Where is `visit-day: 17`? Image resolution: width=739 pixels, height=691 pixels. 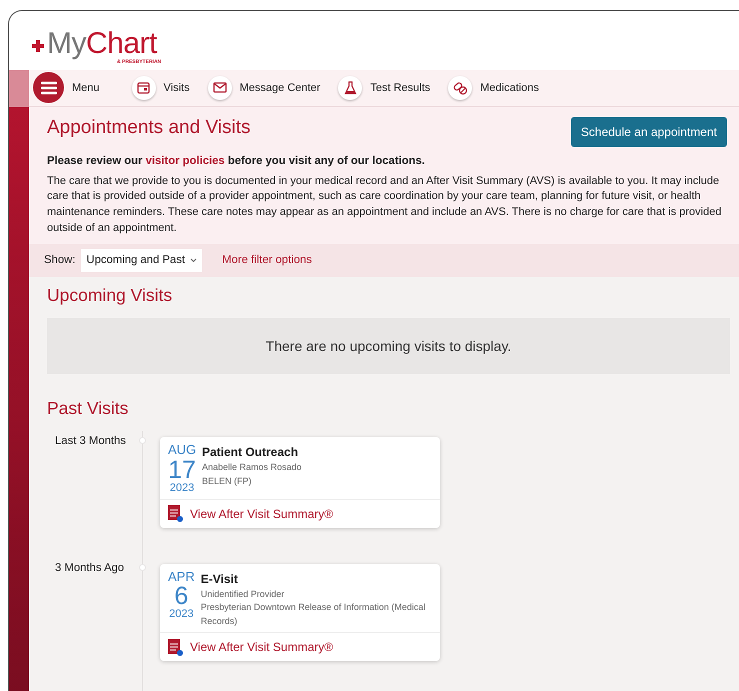
visit-day: 17 is located at coordinates (182, 469).